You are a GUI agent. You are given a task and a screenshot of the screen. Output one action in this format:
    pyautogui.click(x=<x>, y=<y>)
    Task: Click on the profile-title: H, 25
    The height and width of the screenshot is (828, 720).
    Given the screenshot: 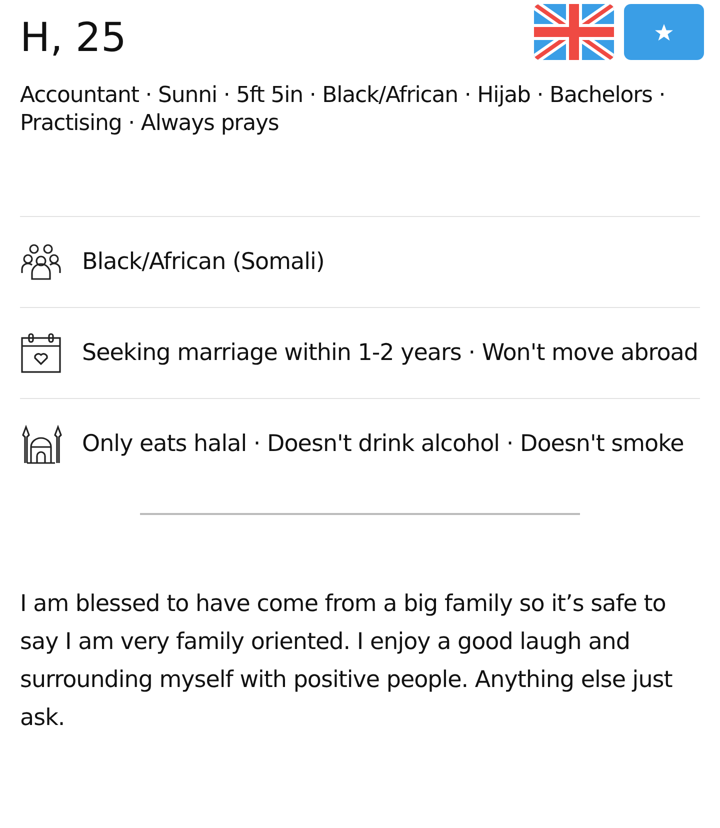 What is the action you would take?
    pyautogui.click(x=73, y=38)
    